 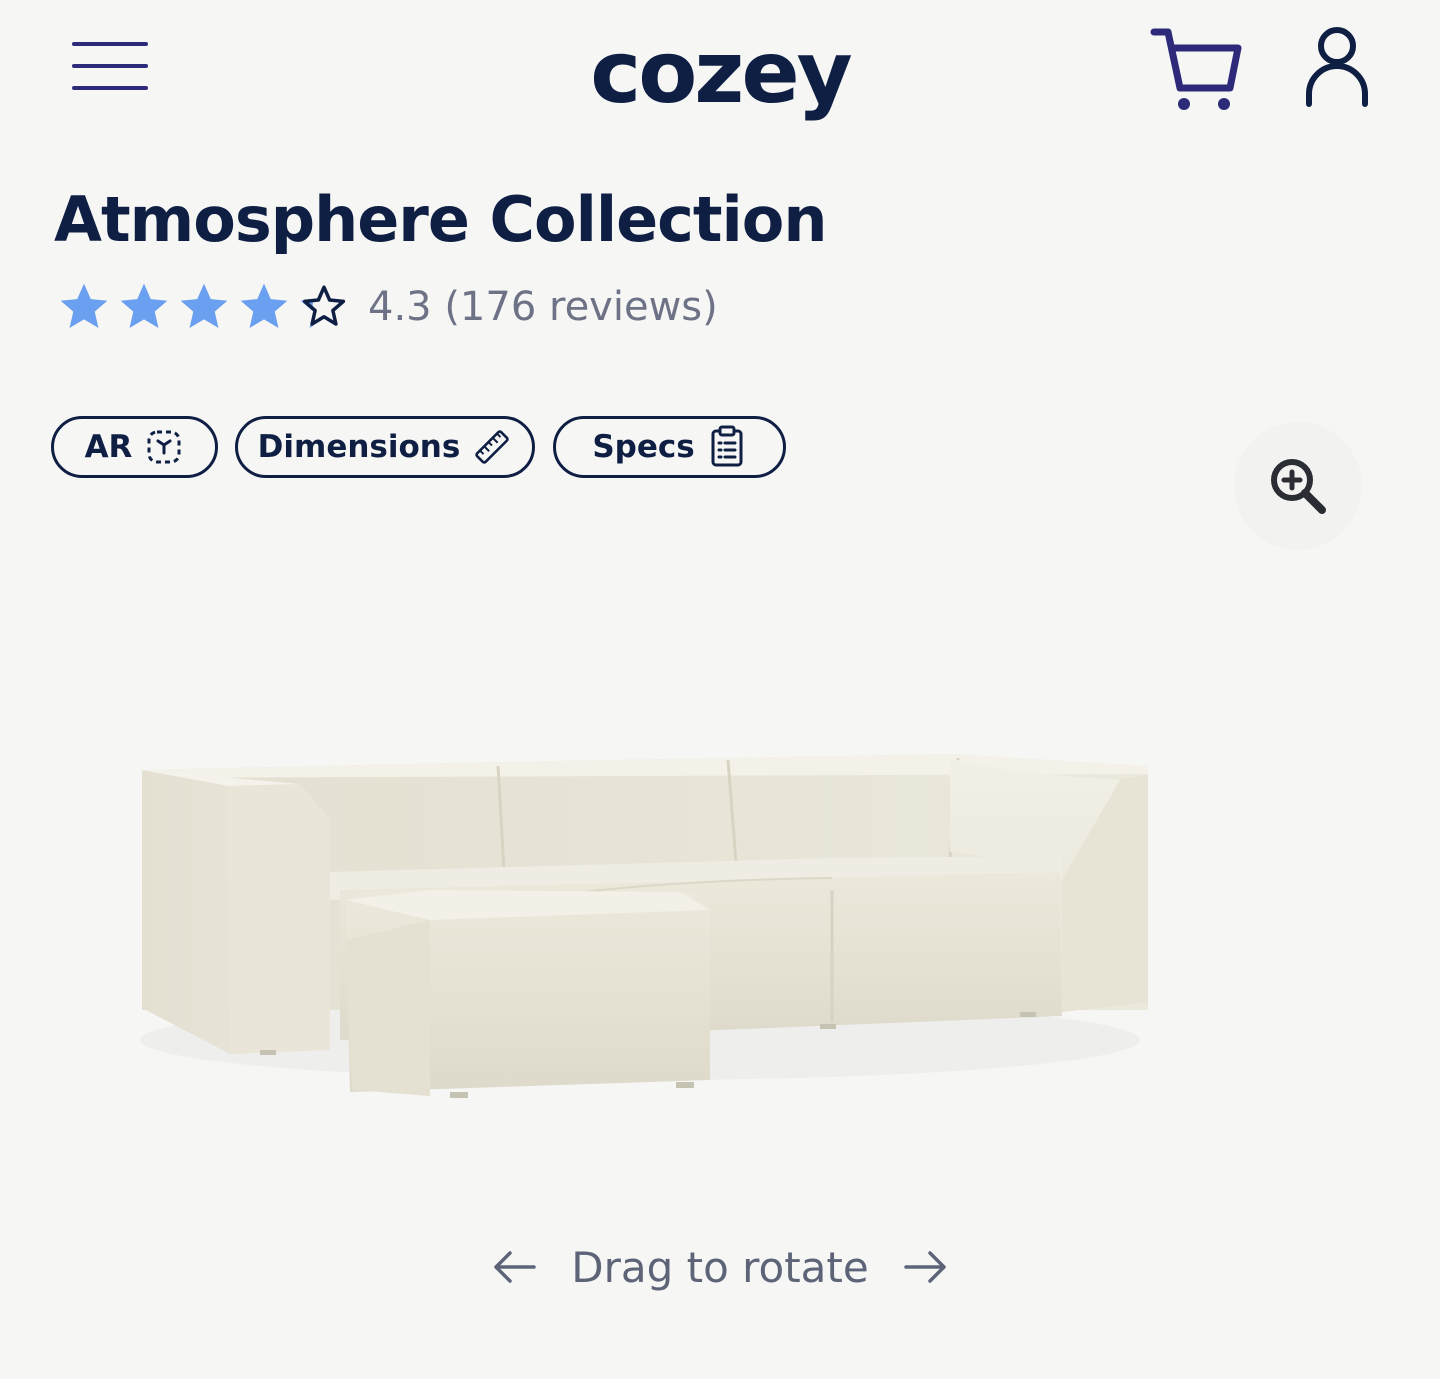 I want to click on rotate-hint: Drag to rotate, so click(x=720, y=1267).